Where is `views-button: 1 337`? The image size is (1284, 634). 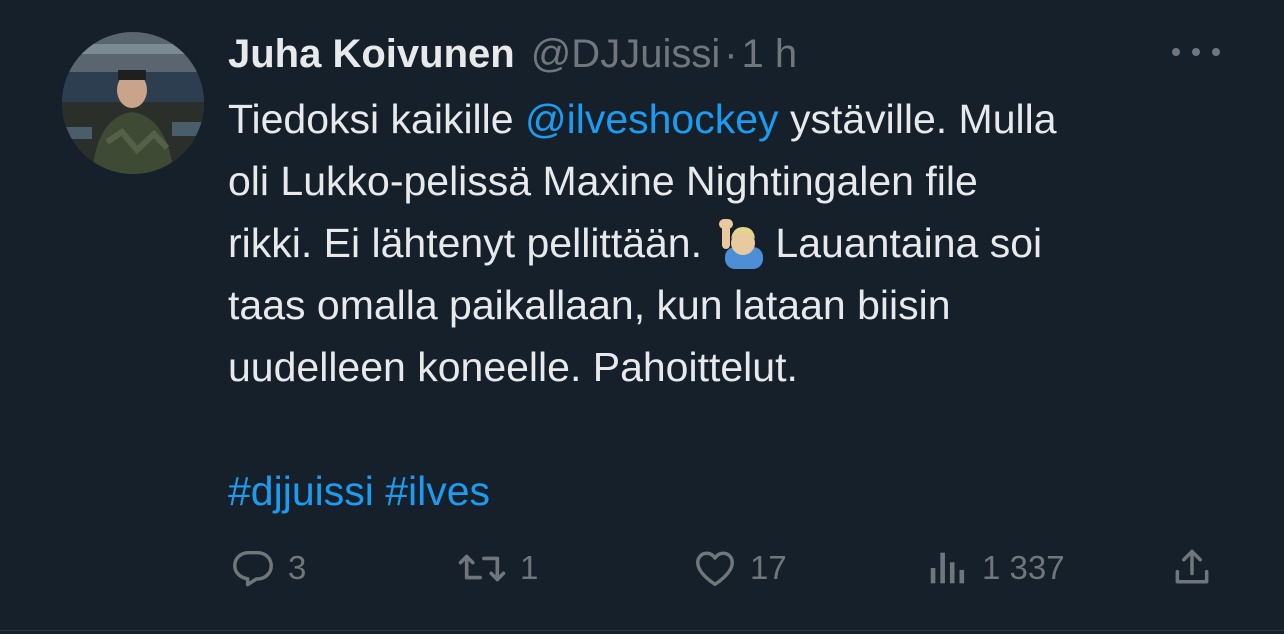
views-button: 1 337 is located at coordinates (995, 568).